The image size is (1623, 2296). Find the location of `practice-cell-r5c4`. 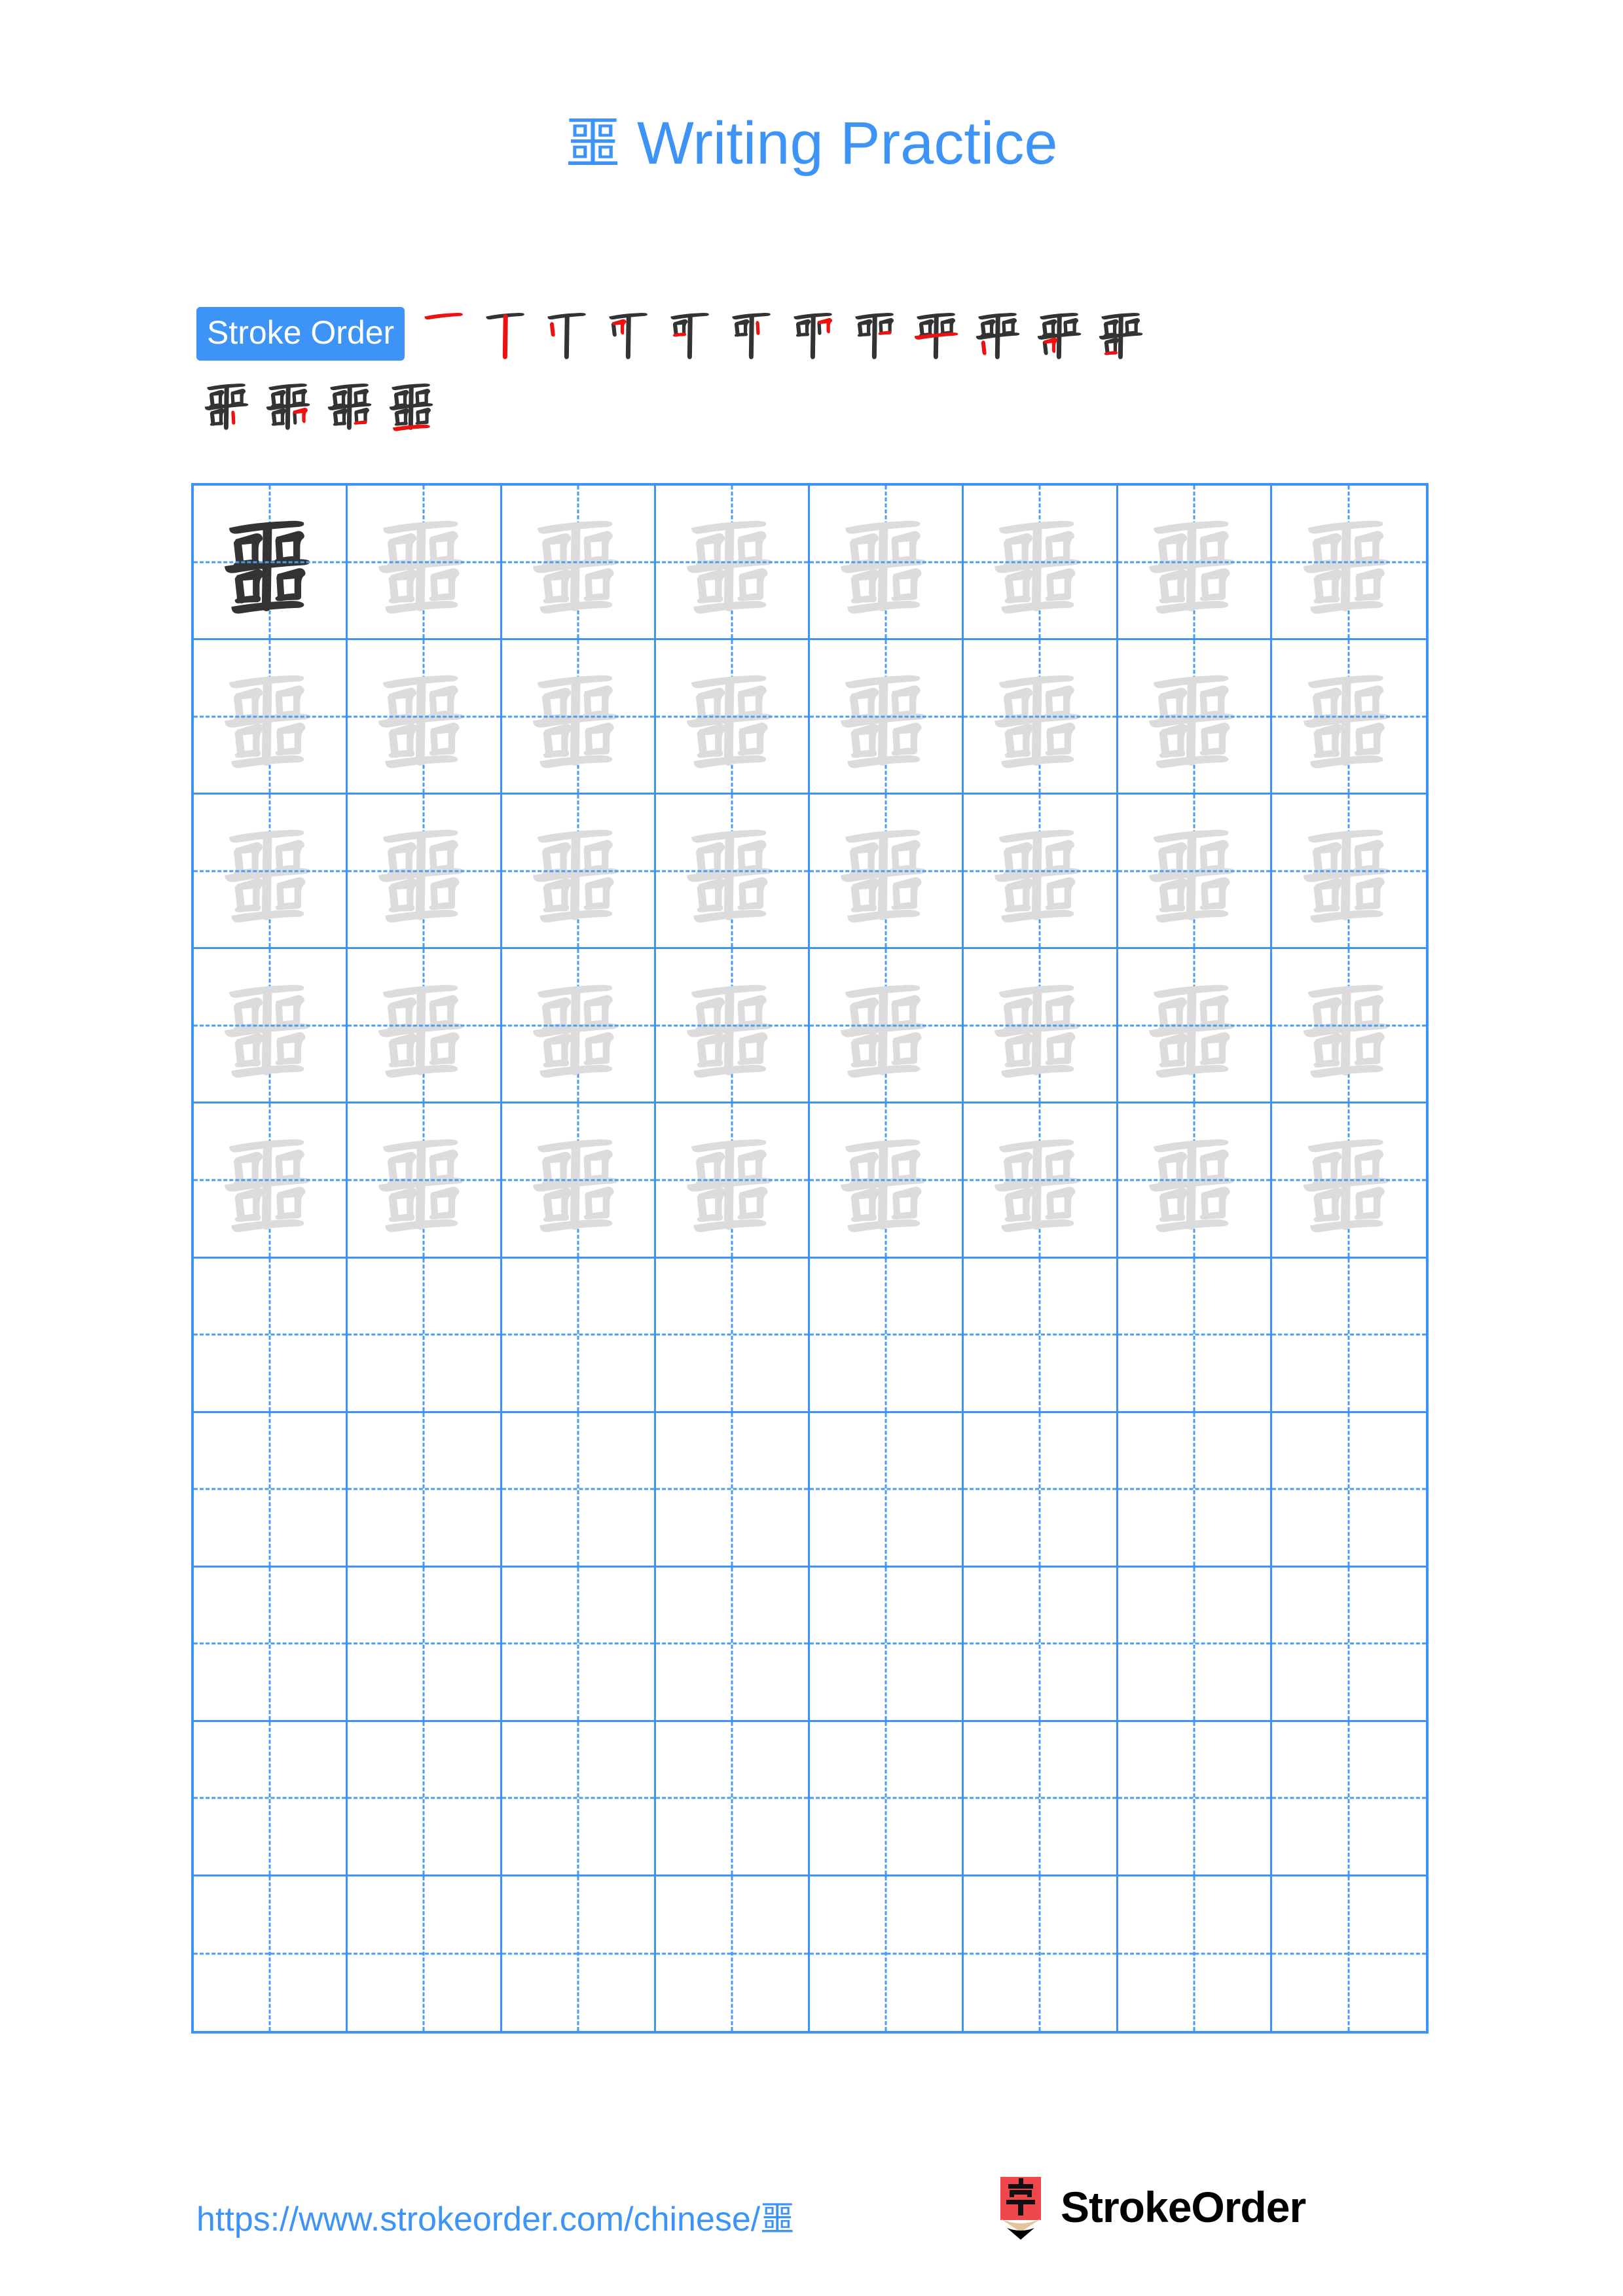

practice-cell-r5c4 is located at coordinates (732, 1181).